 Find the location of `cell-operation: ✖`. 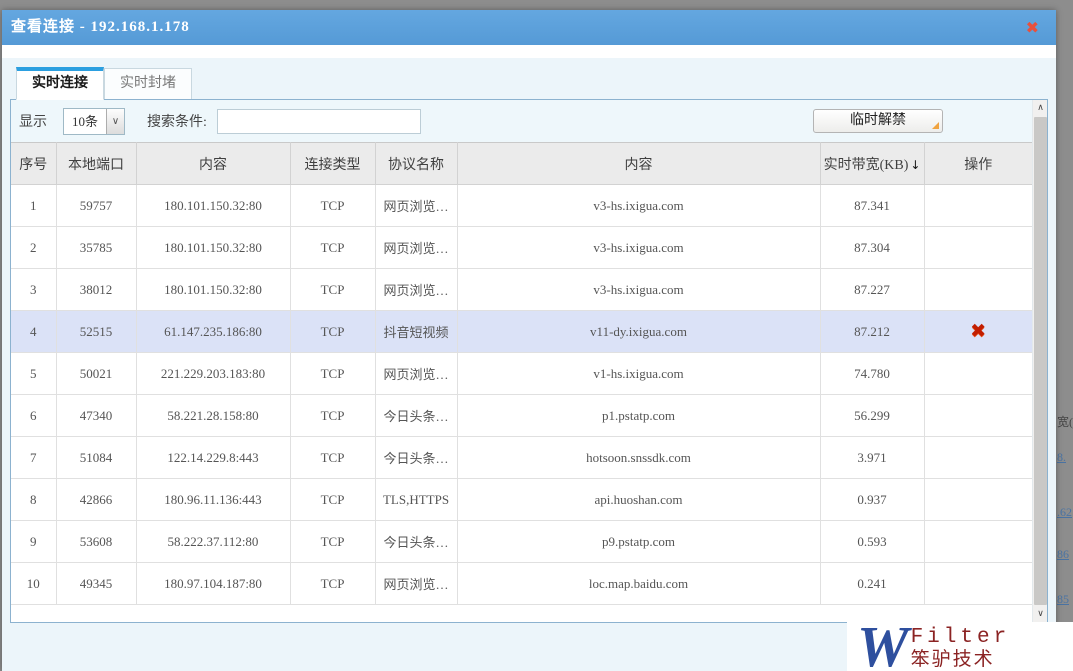

cell-operation: ✖ is located at coordinates (977, 331).